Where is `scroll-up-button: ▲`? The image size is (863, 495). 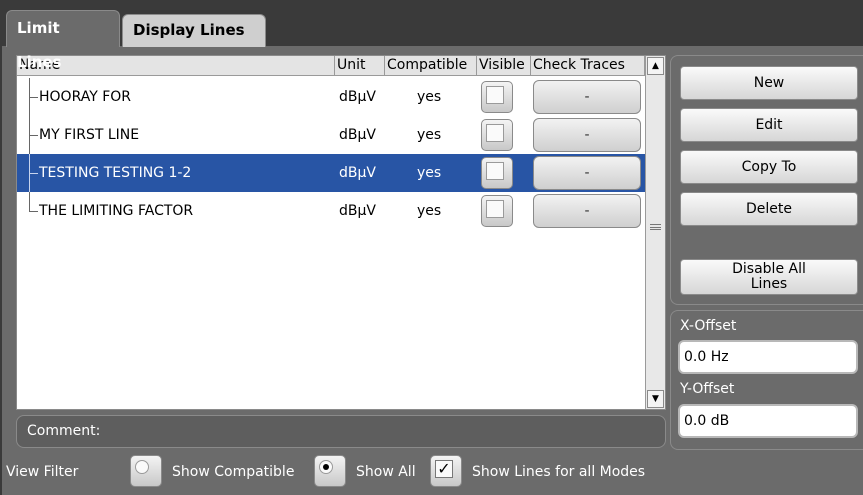
scroll-up-button: ▲ is located at coordinates (655, 66).